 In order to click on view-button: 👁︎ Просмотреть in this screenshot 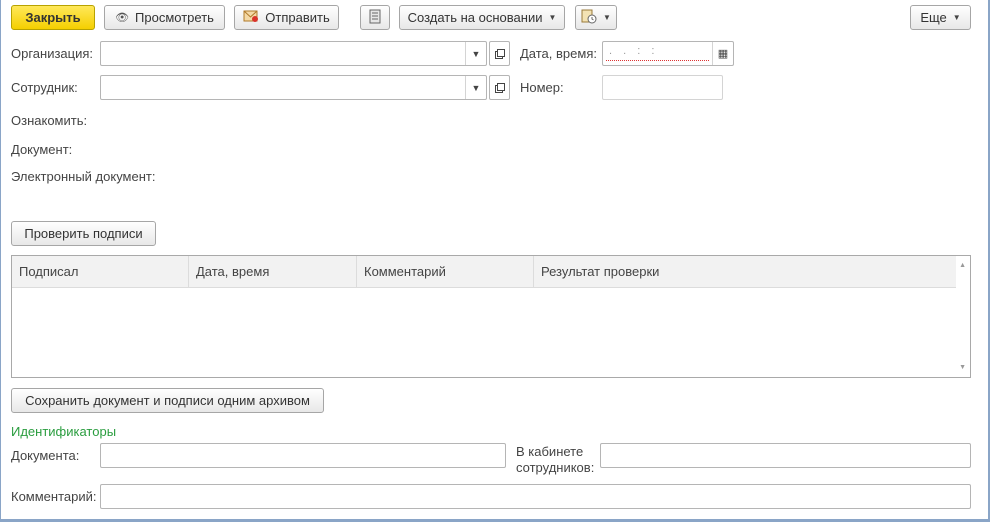, I will do `click(164, 17)`.